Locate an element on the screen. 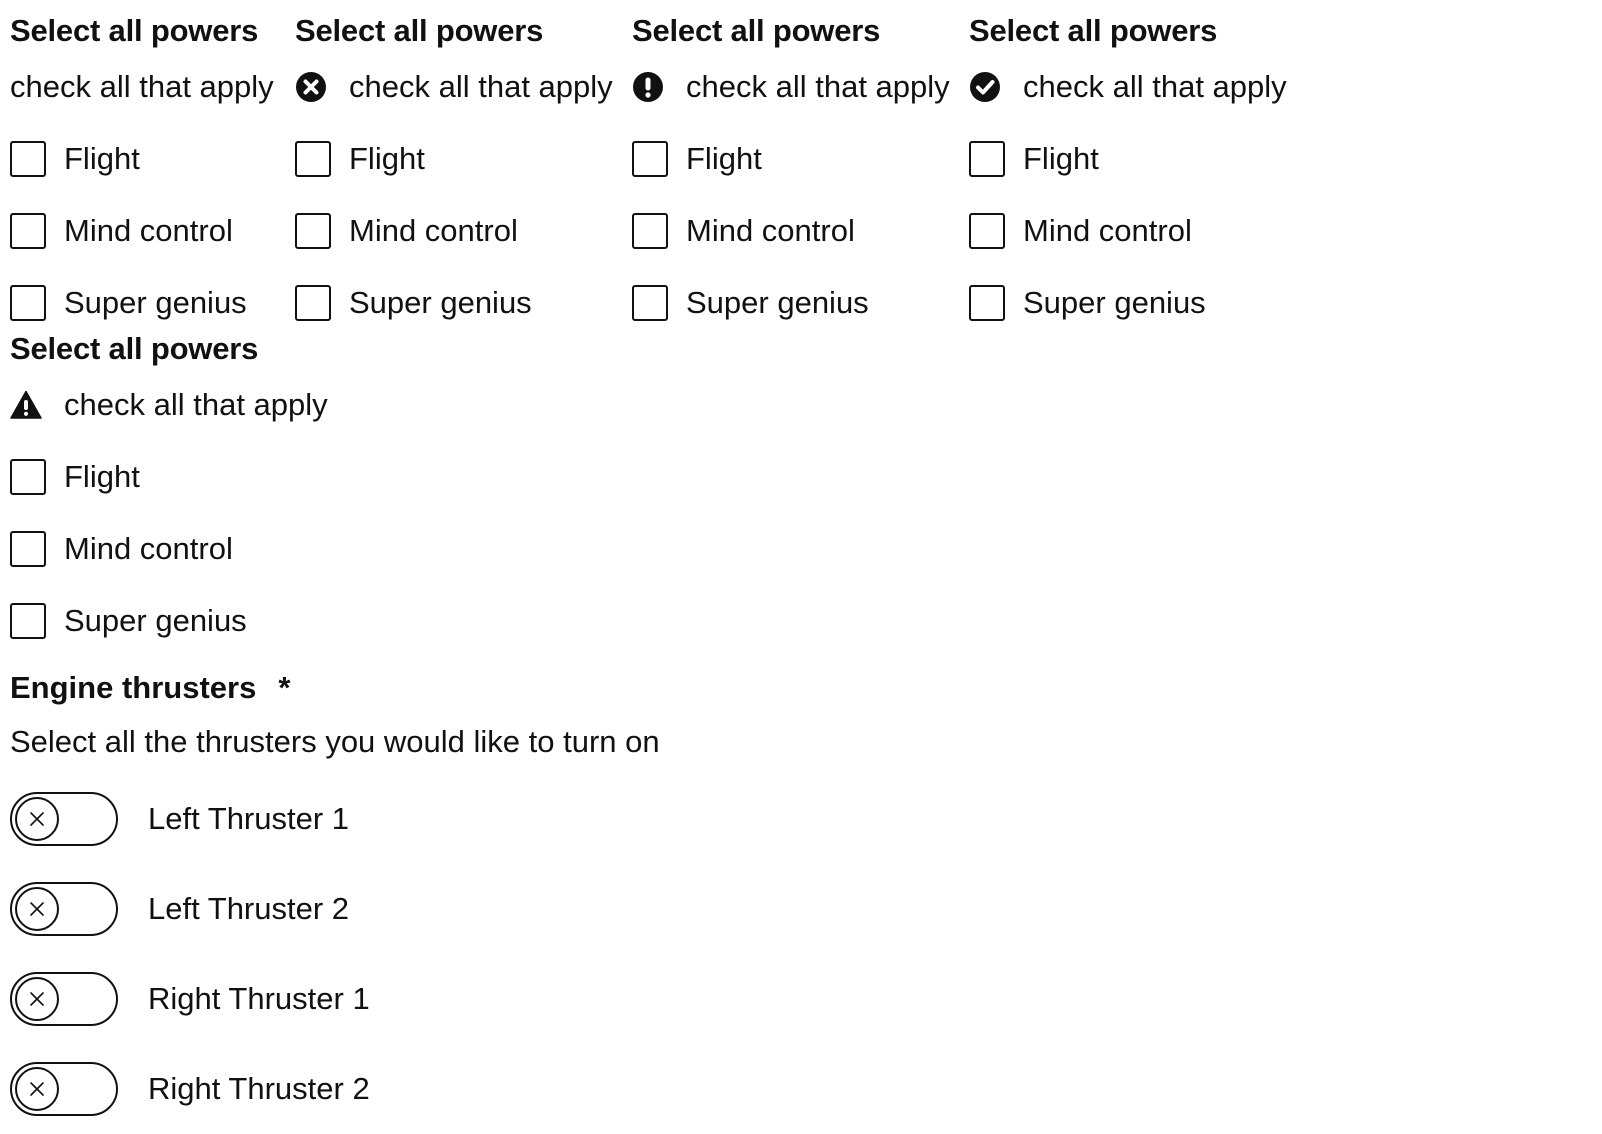 The height and width of the screenshot is (1134, 1602). check-circle-icon is located at coordinates (985, 87).